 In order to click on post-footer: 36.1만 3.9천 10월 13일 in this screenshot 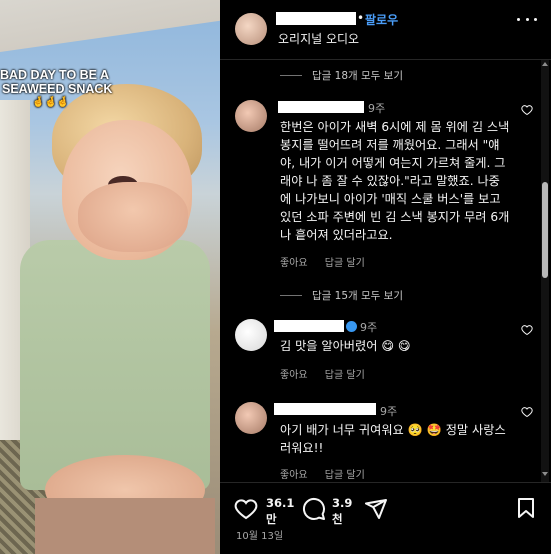, I will do `click(385, 518)`.